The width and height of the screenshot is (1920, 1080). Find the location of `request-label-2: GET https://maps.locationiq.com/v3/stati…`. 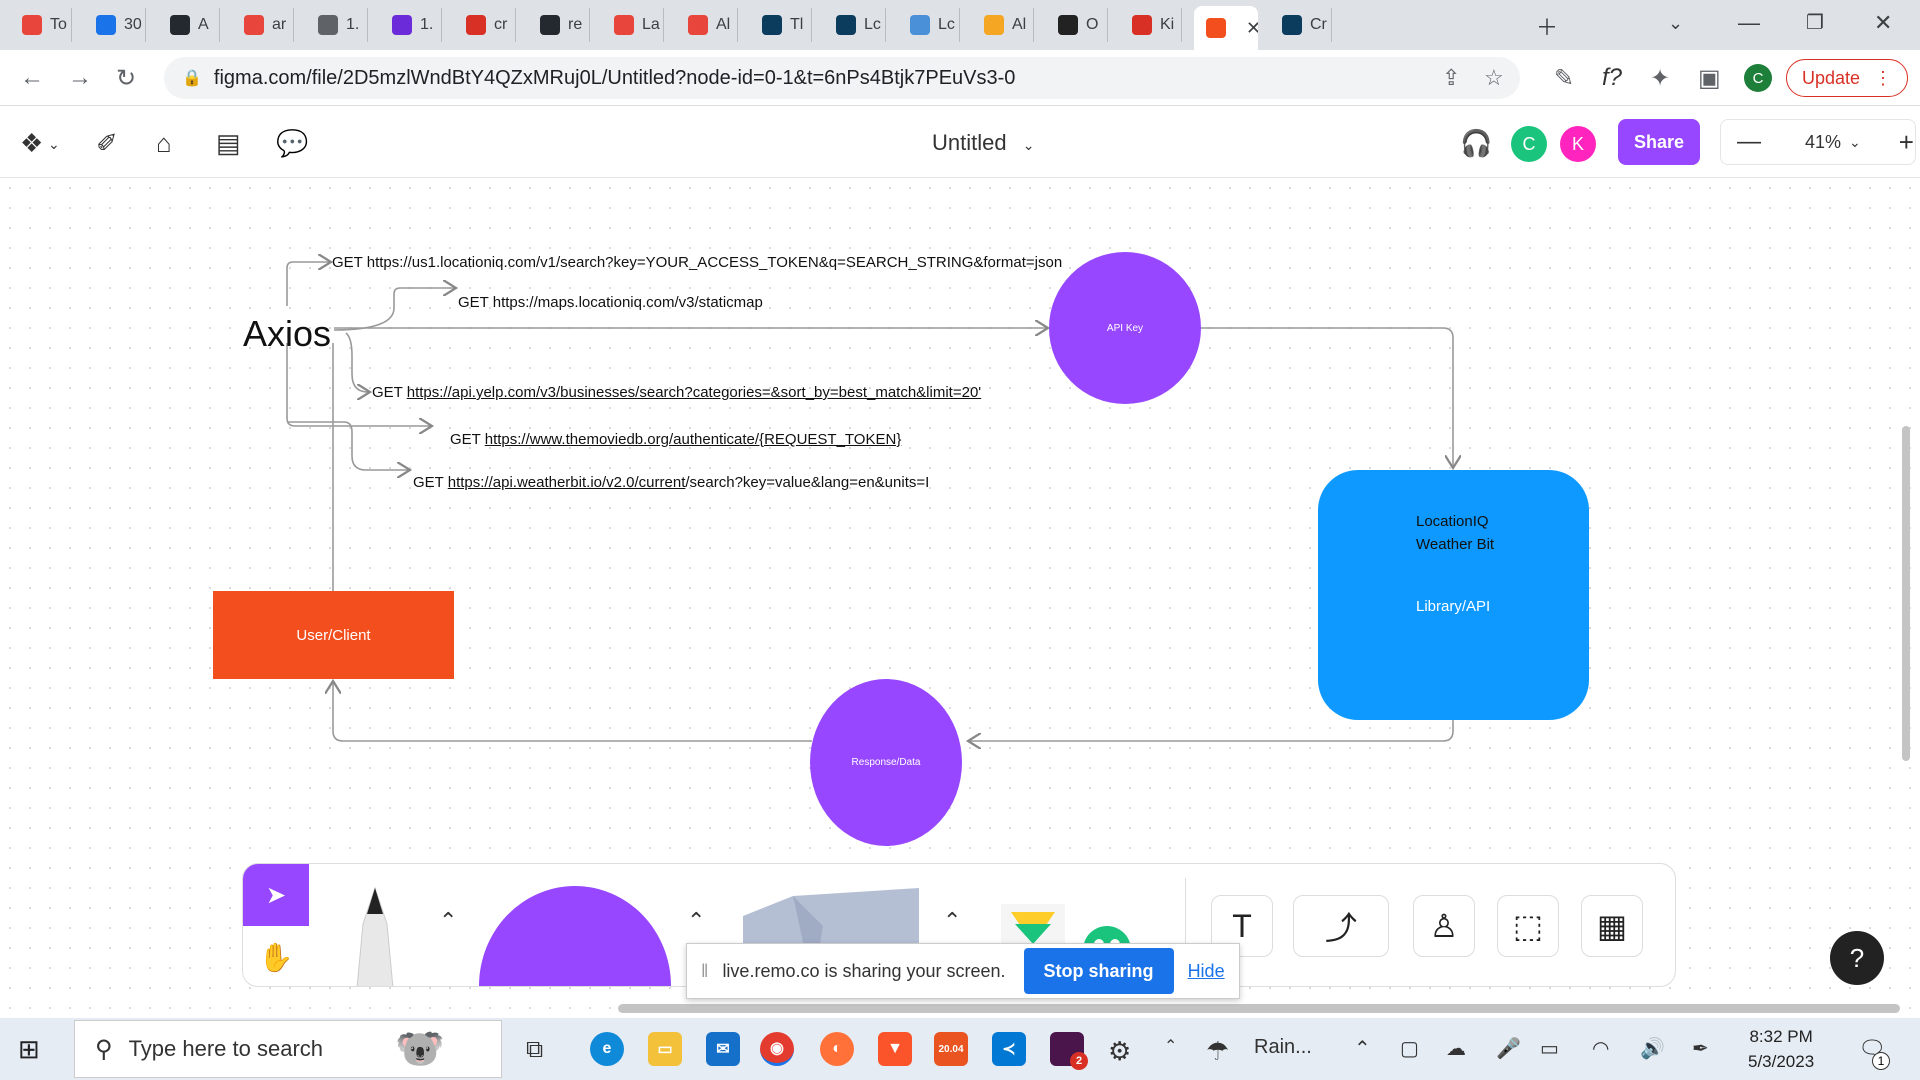

request-label-2: GET https://maps.locationiq.com/v3/stati… is located at coordinates (610, 302).